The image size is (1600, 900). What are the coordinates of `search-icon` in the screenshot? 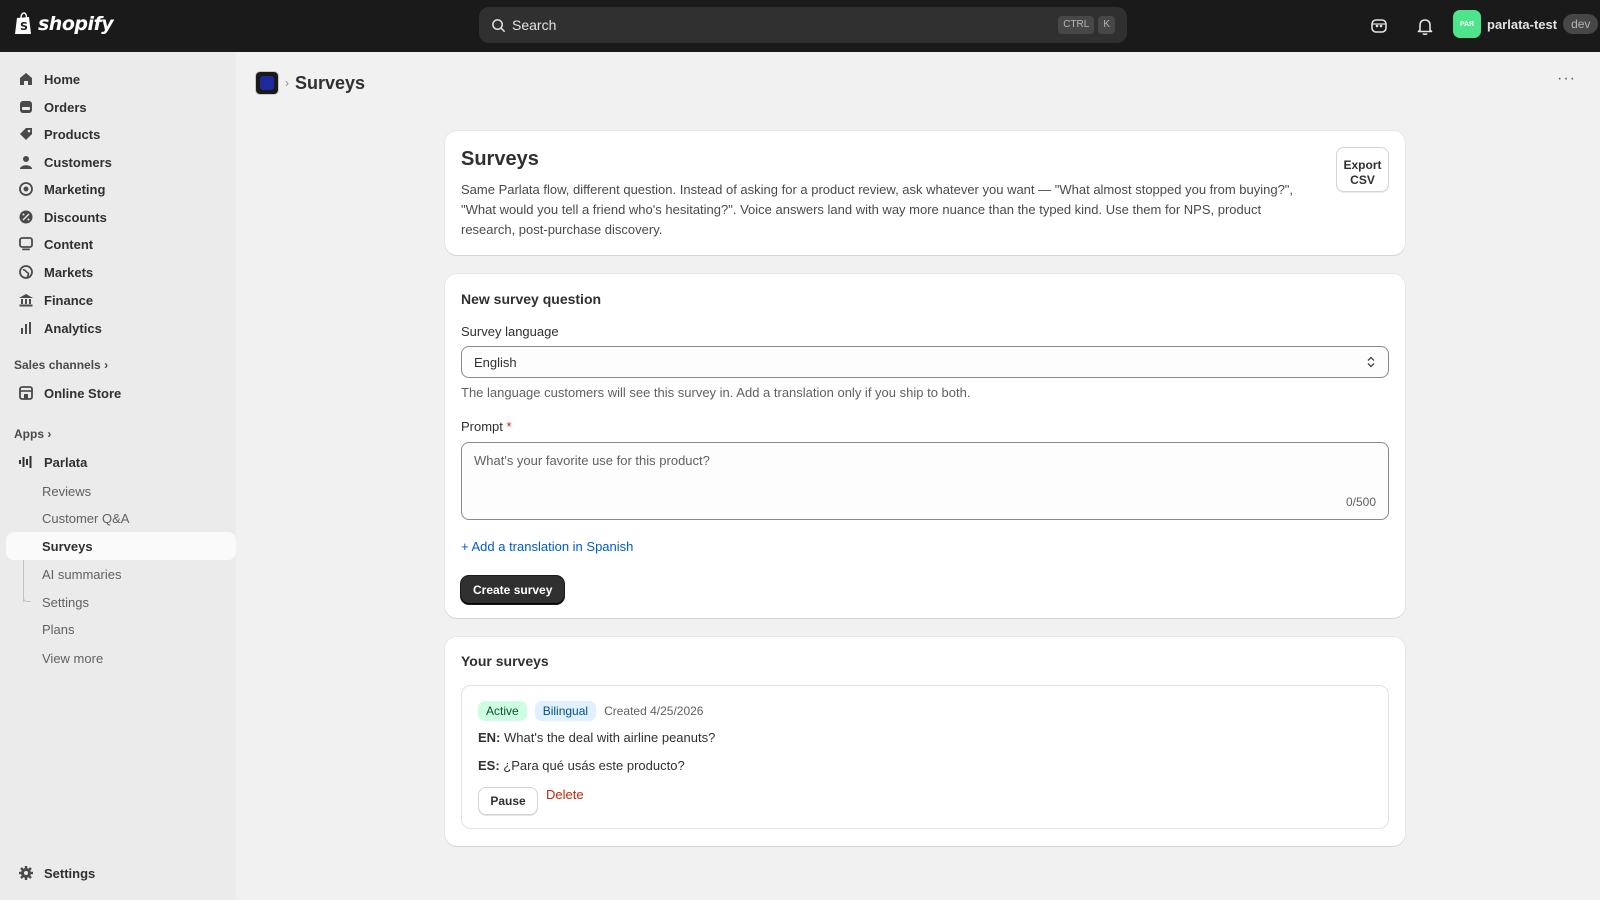 It's located at (499, 25).